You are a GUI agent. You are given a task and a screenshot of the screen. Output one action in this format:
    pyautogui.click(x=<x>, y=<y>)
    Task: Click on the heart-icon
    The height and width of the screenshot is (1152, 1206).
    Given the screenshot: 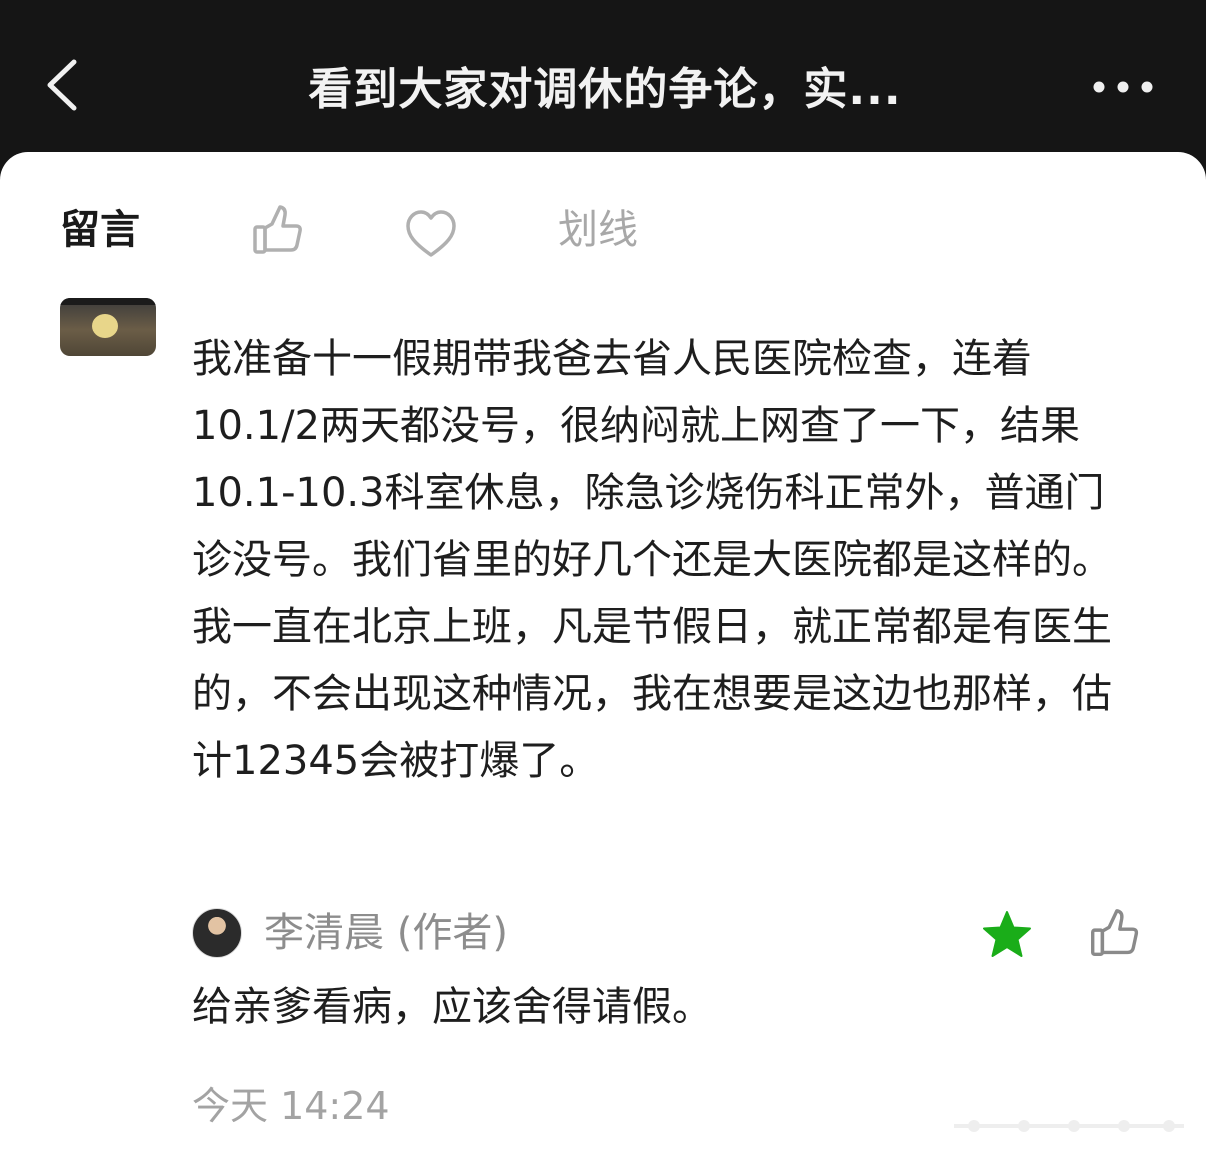 What is the action you would take?
    pyautogui.click(x=431, y=233)
    